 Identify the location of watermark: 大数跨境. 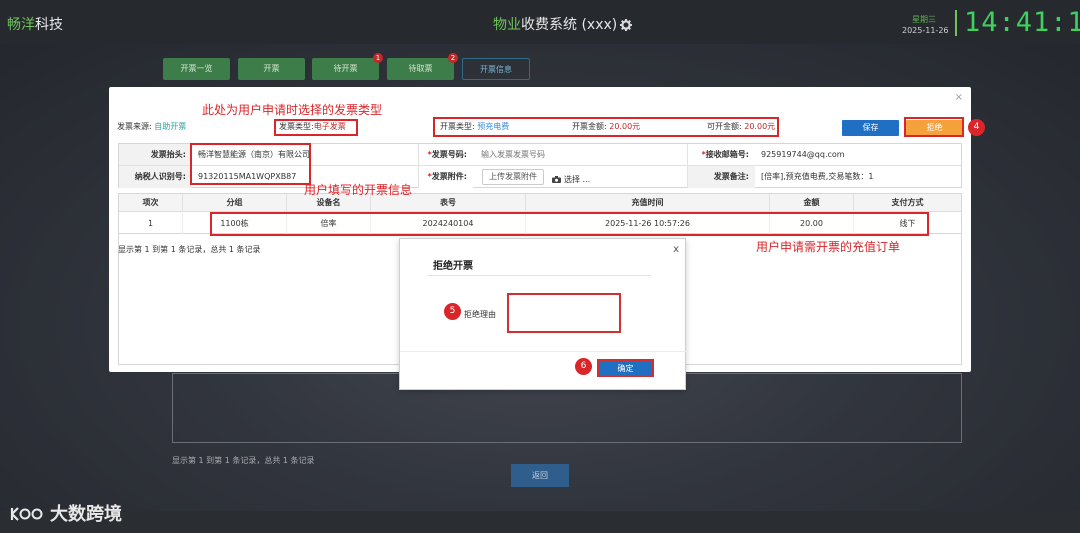
(66, 514).